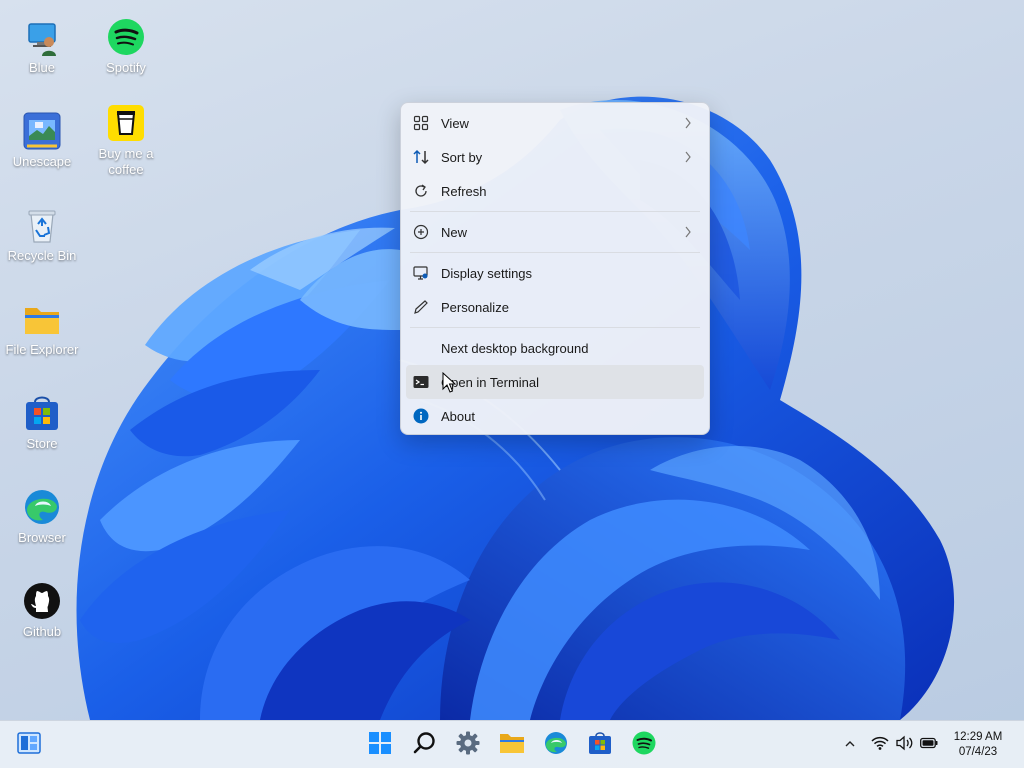  I want to click on mouse-cursor-icon, so click(449, 382).